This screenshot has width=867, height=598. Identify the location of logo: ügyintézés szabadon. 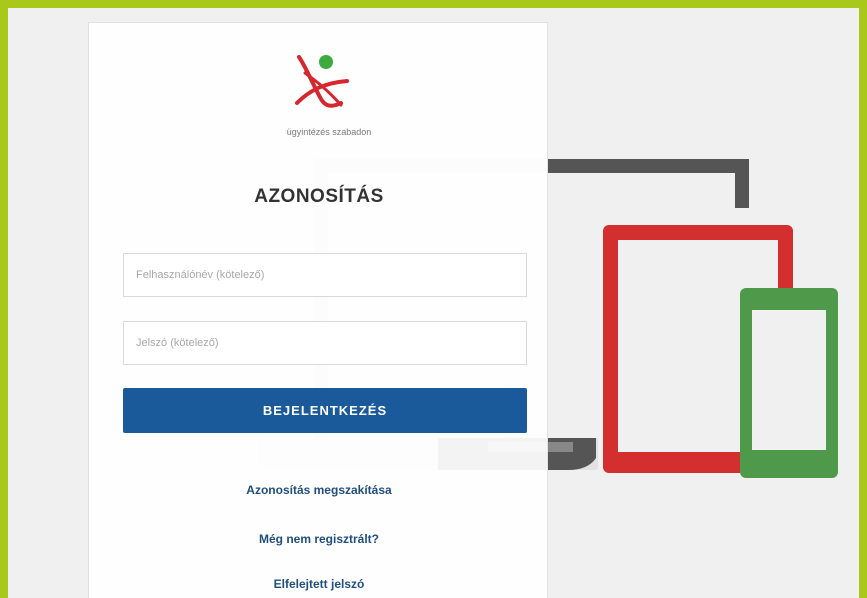
(329, 96).